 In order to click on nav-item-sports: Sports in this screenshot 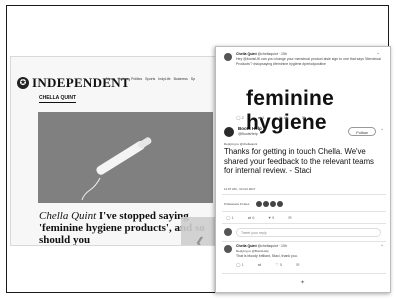, I will do `click(150, 79)`.